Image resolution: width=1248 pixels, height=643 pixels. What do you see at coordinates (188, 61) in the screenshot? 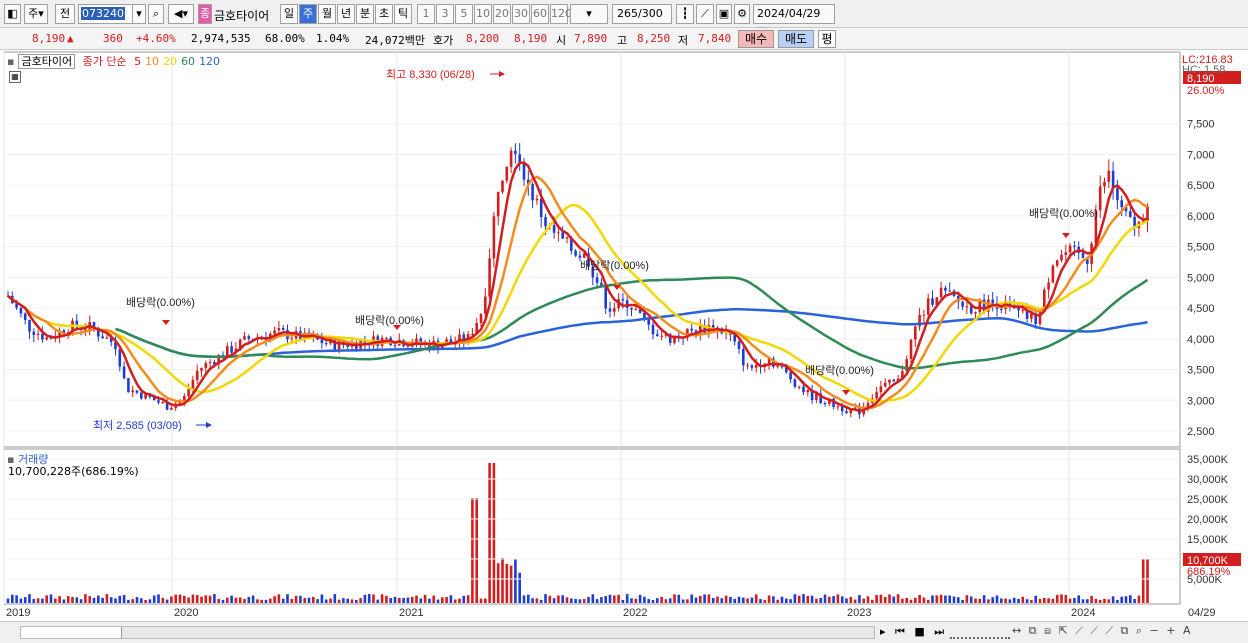
I see `ma-legend-60: 60` at bounding box center [188, 61].